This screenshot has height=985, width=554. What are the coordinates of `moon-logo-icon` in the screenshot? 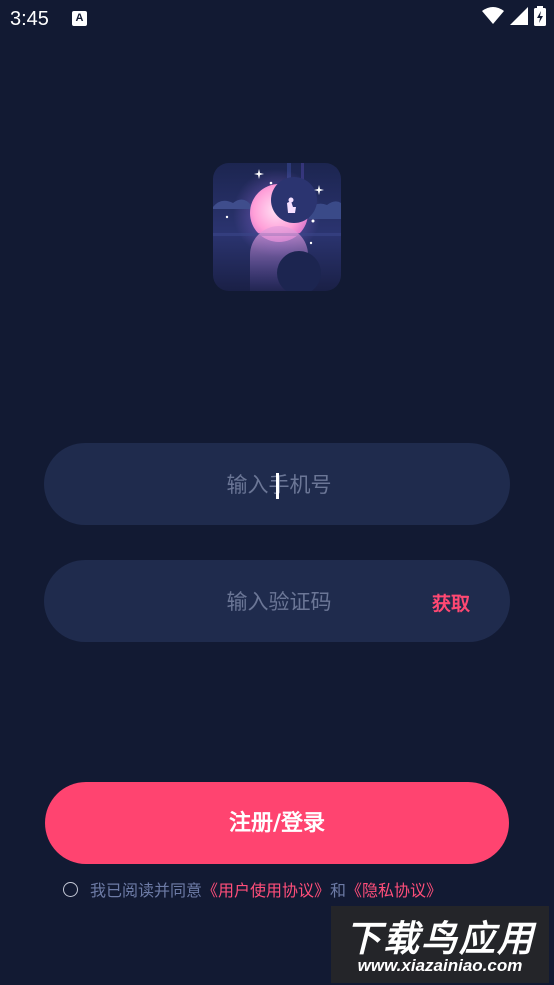 It's located at (277, 227).